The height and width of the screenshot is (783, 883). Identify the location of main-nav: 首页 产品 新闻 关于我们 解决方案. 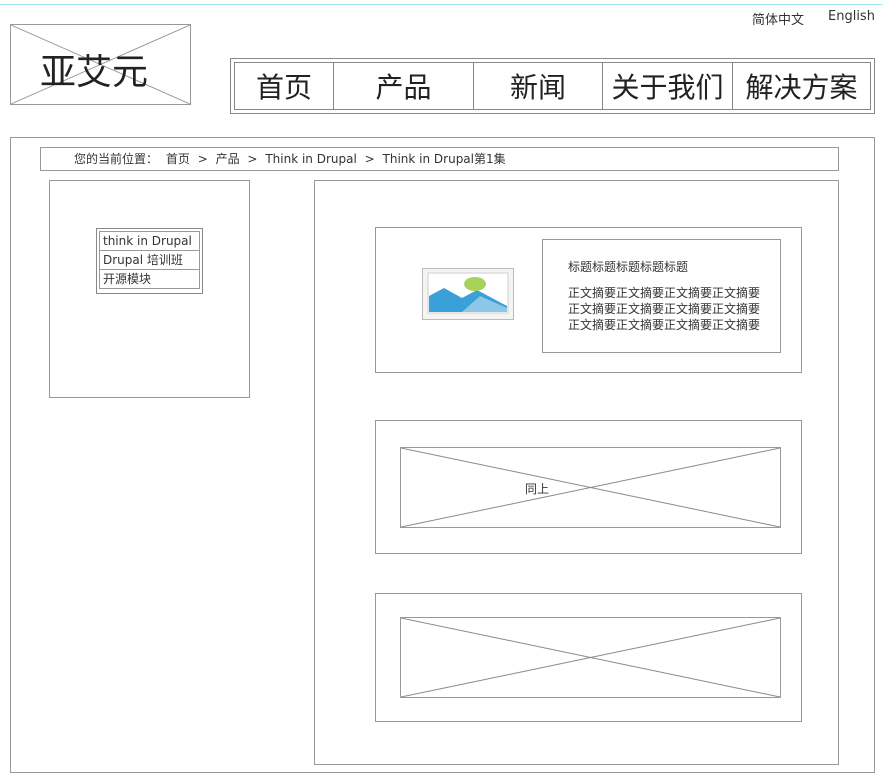
(552, 86).